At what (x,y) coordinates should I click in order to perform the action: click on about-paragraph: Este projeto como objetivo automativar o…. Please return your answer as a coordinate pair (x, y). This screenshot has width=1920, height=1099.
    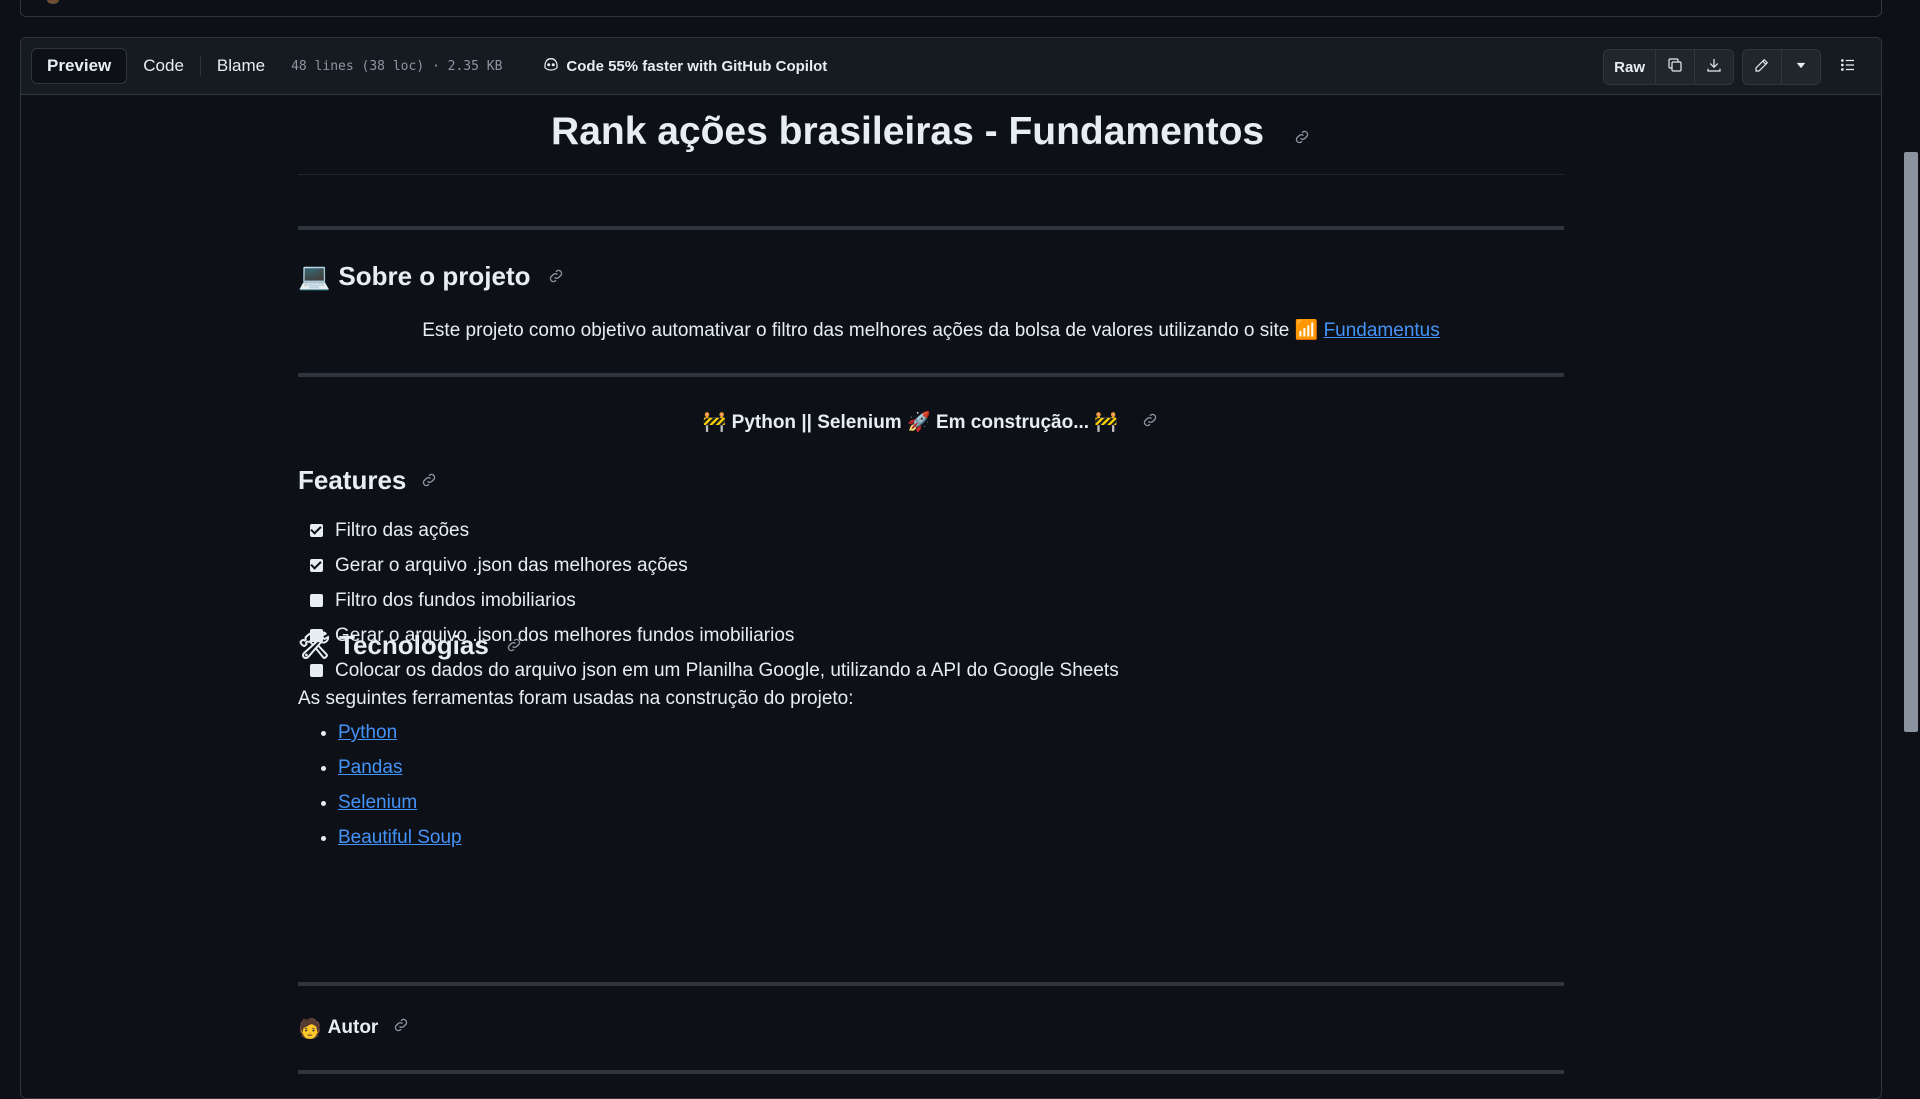
    Looking at the image, I should click on (931, 330).